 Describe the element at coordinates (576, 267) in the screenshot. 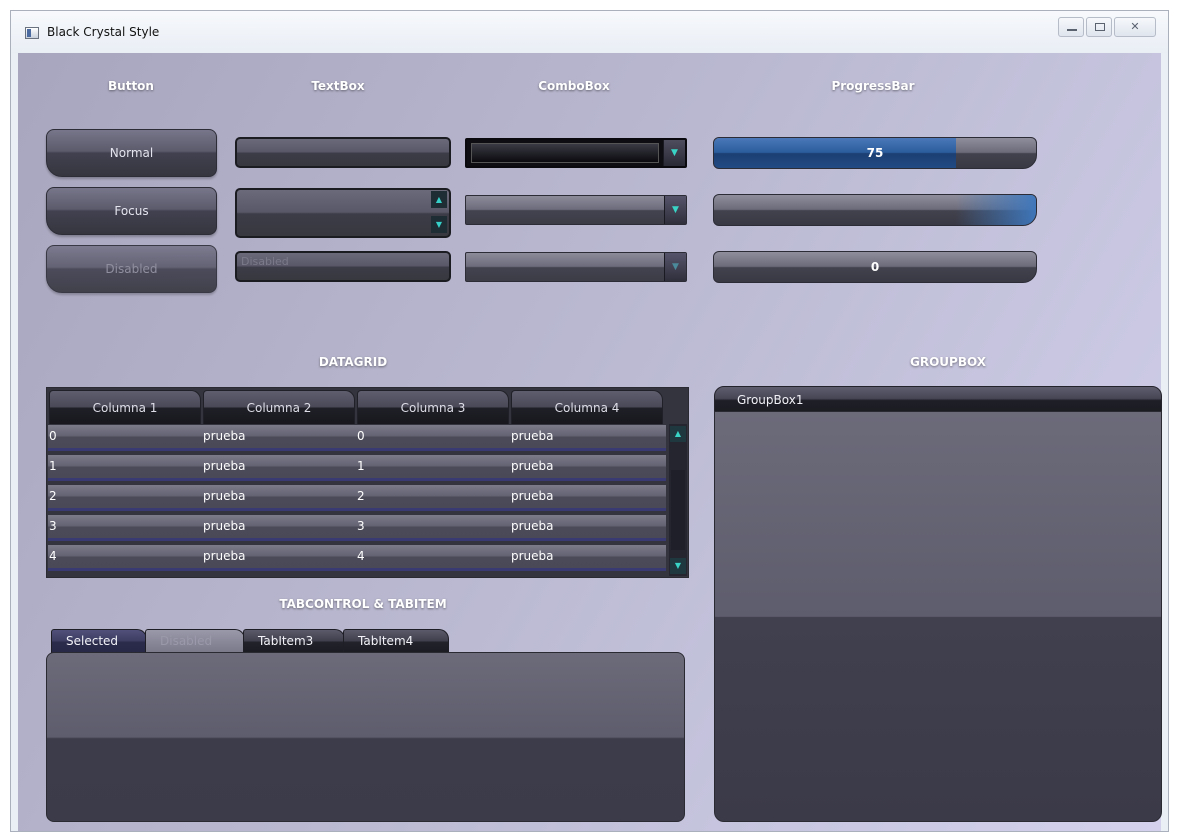

I see `combobox-disabled: ▼` at that location.